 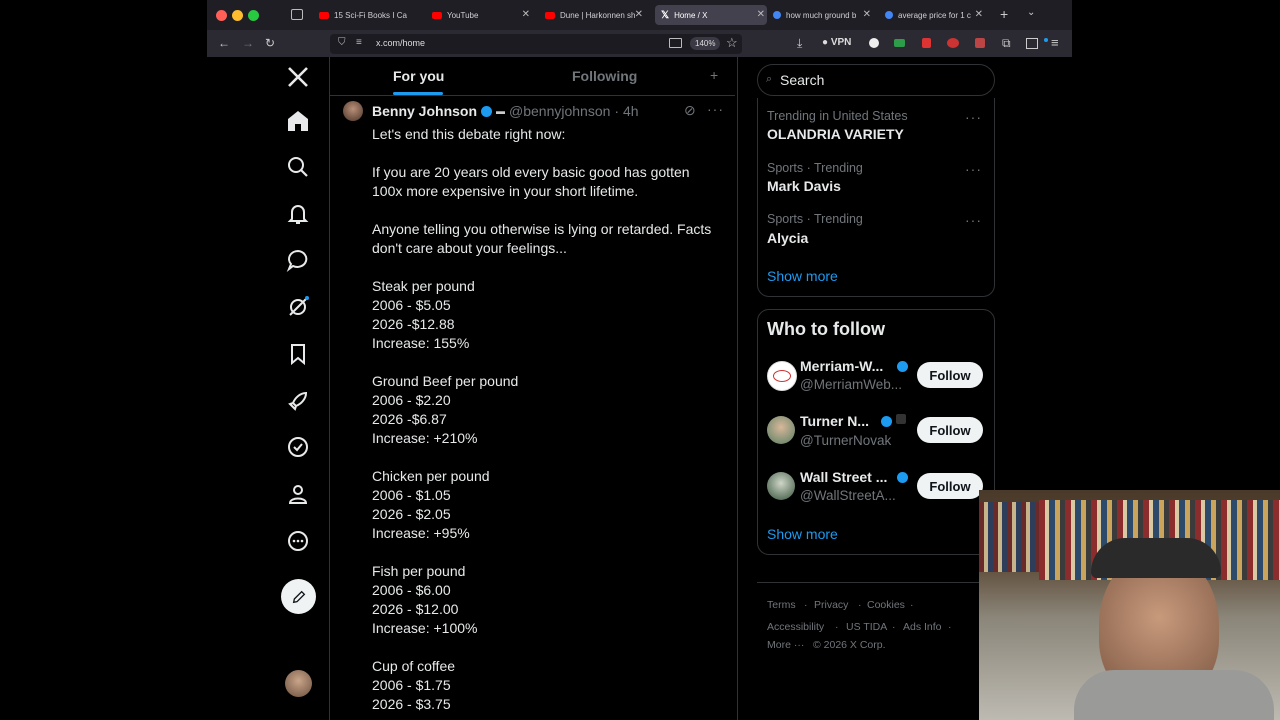 What do you see at coordinates (799, 43) in the screenshot?
I see `download-icon: ⤓` at bounding box center [799, 43].